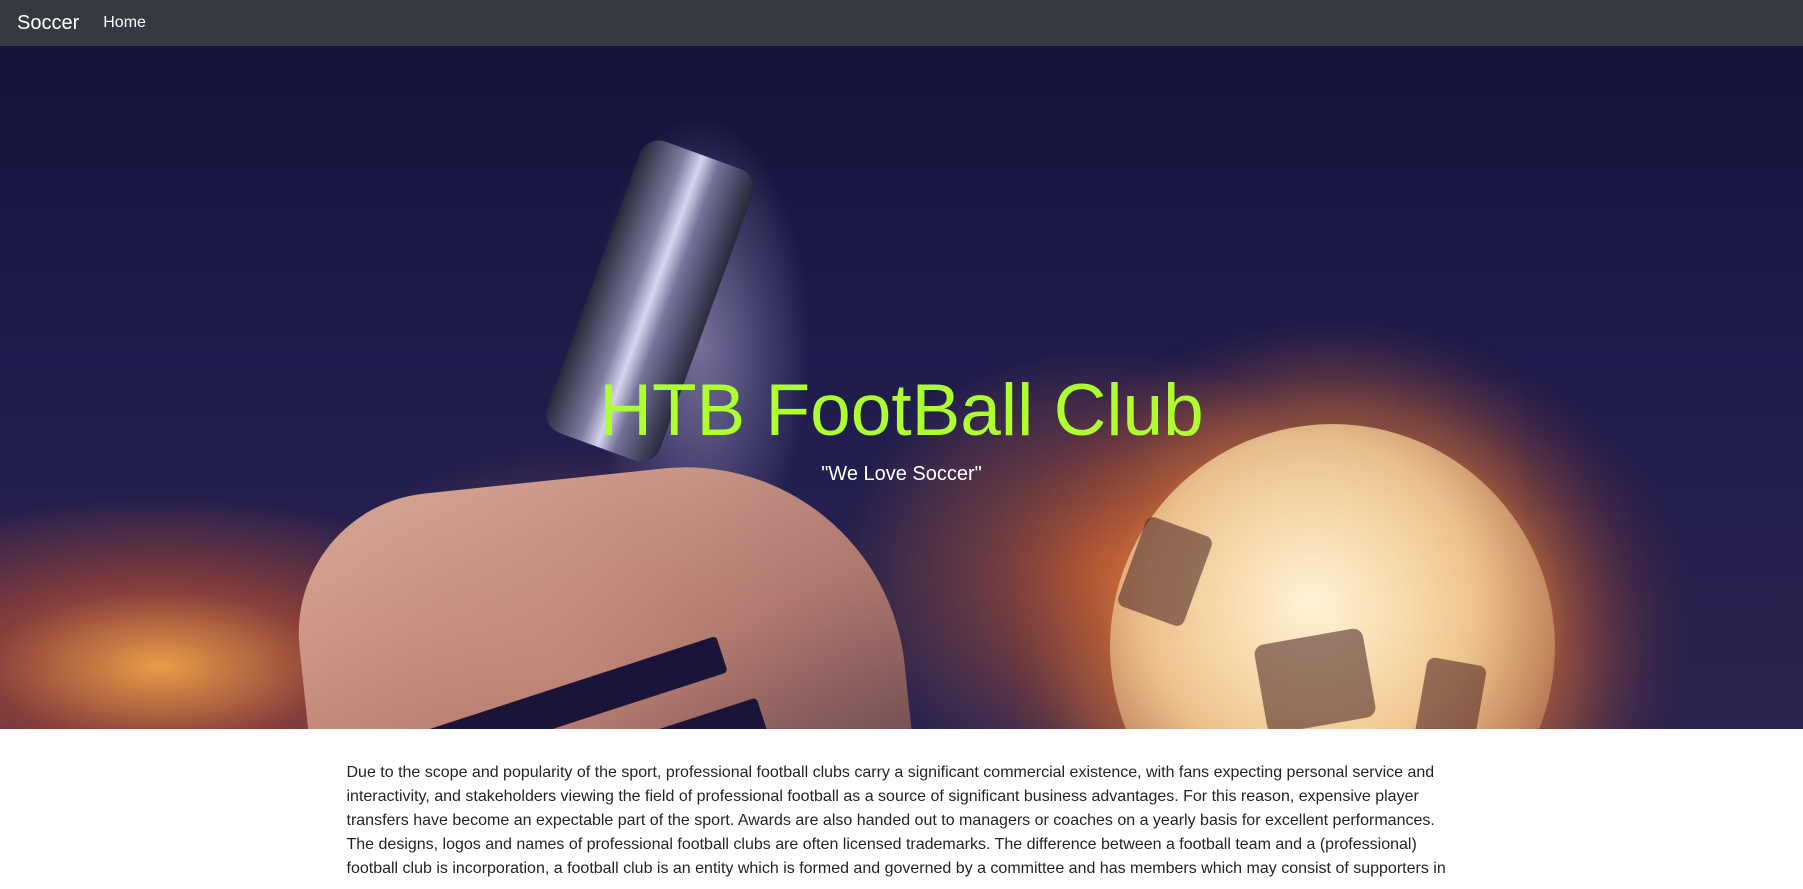 The image size is (1803, 889). What do you see at coordinates (901, 410) in the screenshot?
I see `hero-title: HTB FootBall Club` at bounding box center [901, 410].